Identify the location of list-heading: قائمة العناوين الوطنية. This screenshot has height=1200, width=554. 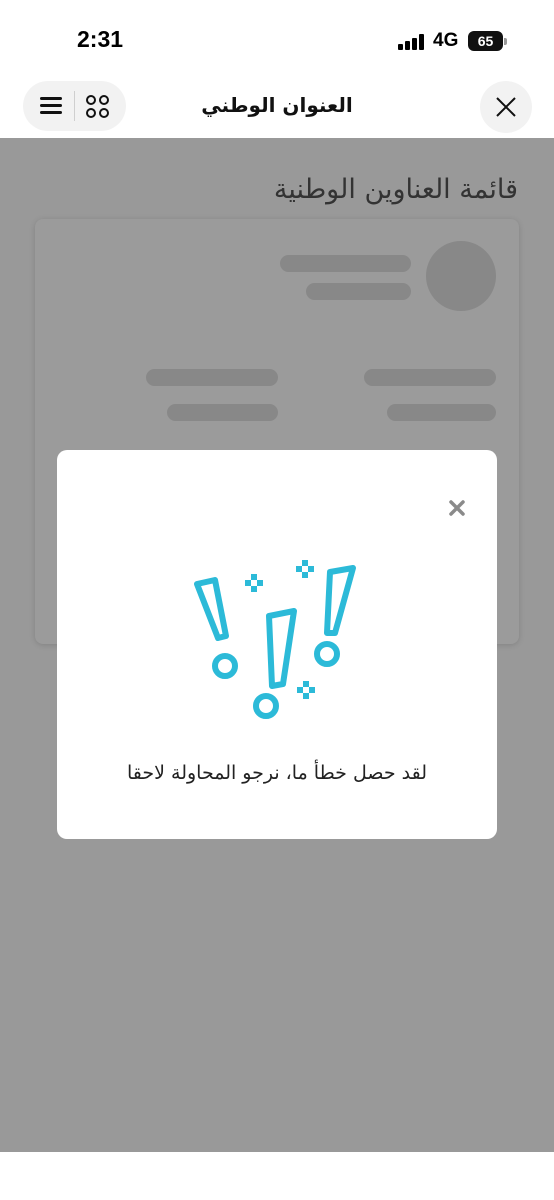
(395, 189).